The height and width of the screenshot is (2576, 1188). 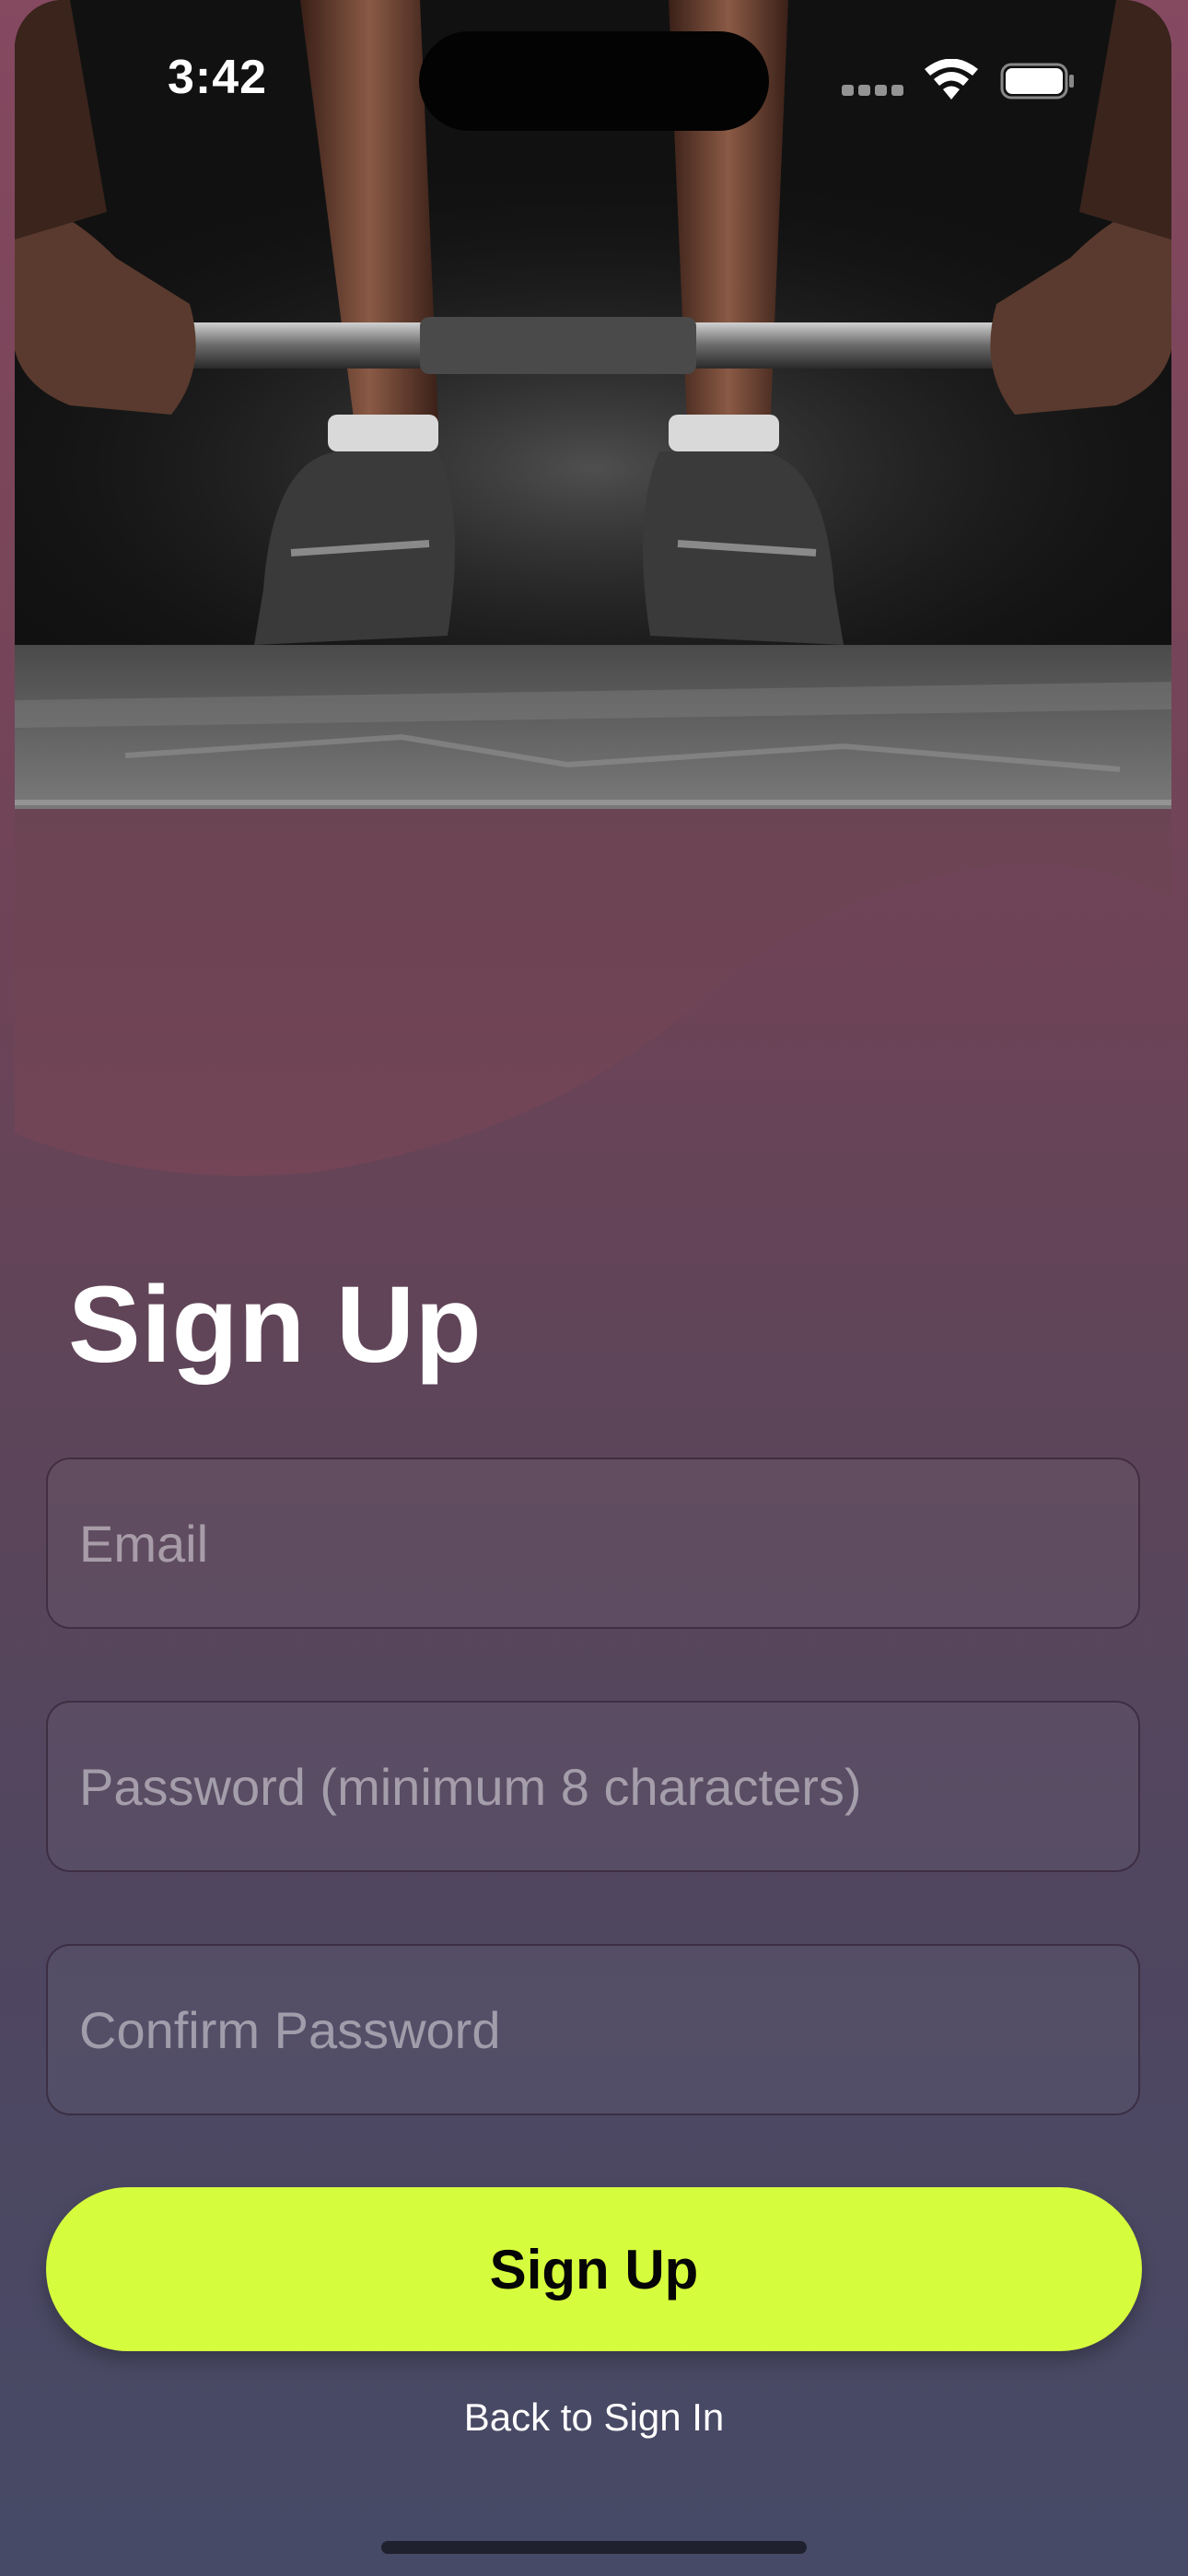 I want to click on password-field, so click(x=593, y=1787).